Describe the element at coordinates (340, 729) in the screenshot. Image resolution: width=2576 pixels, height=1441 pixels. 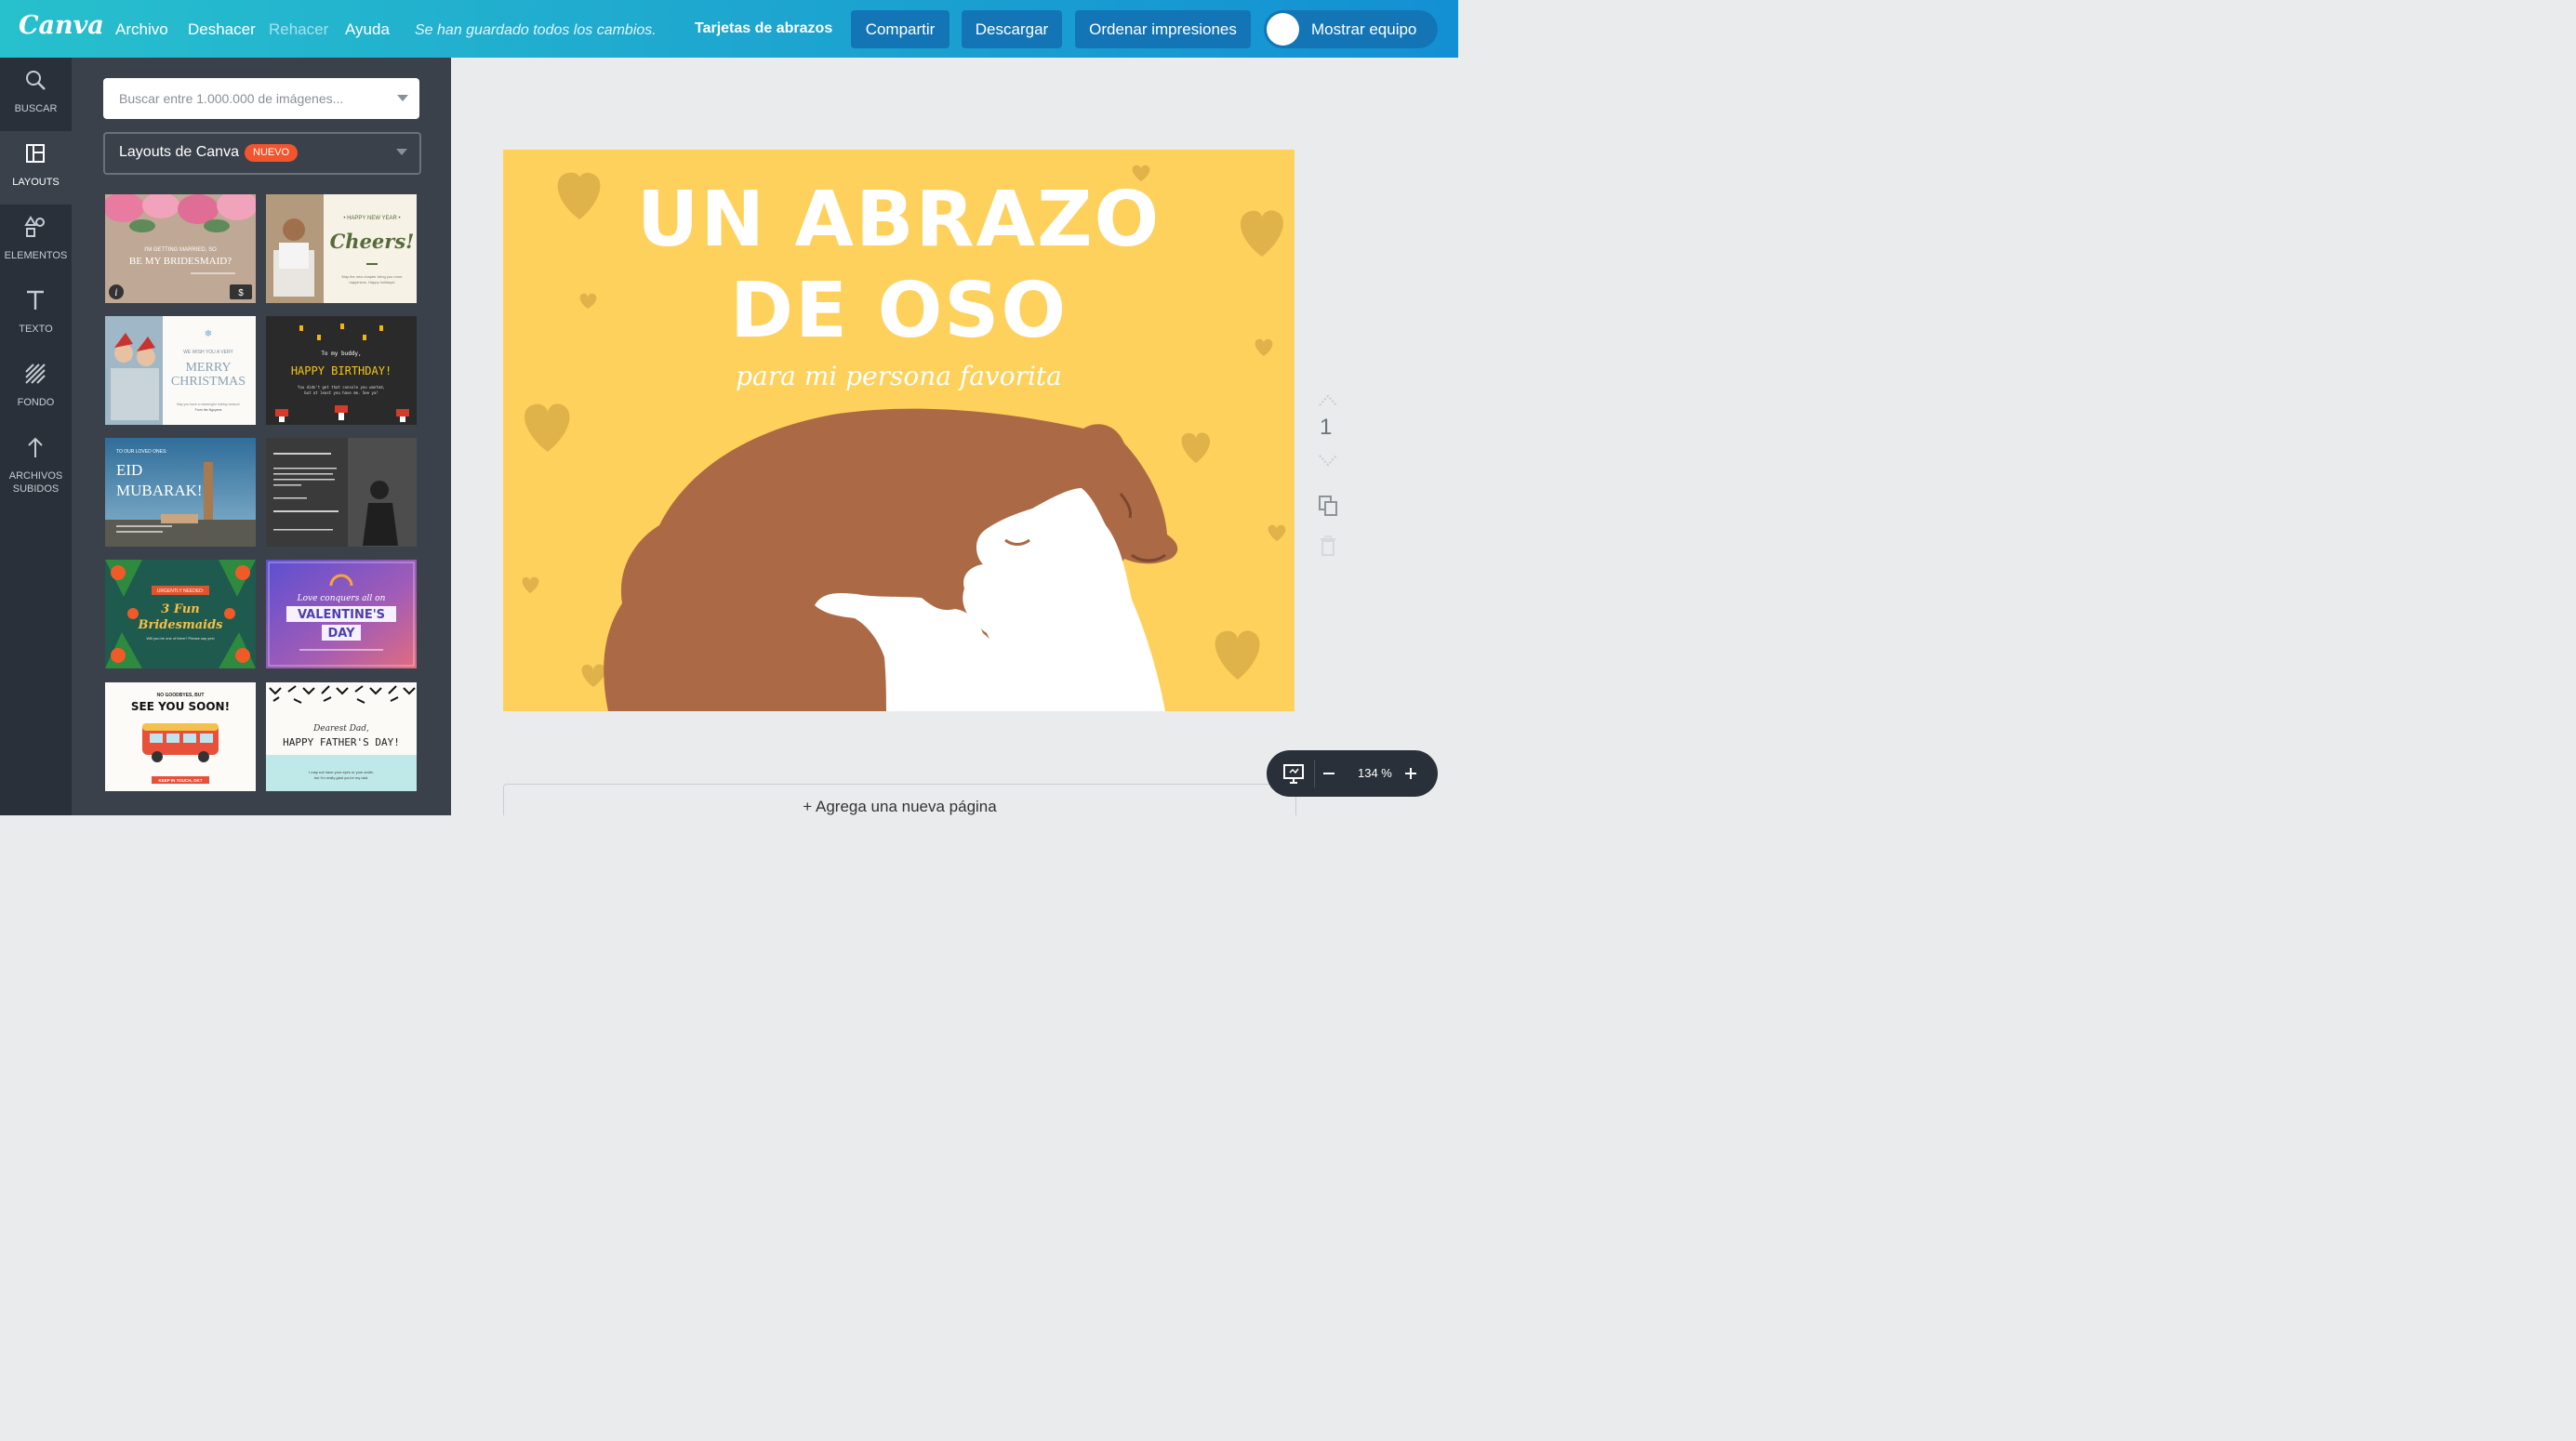
I see `template-text: Dearest Dad,` at that location.